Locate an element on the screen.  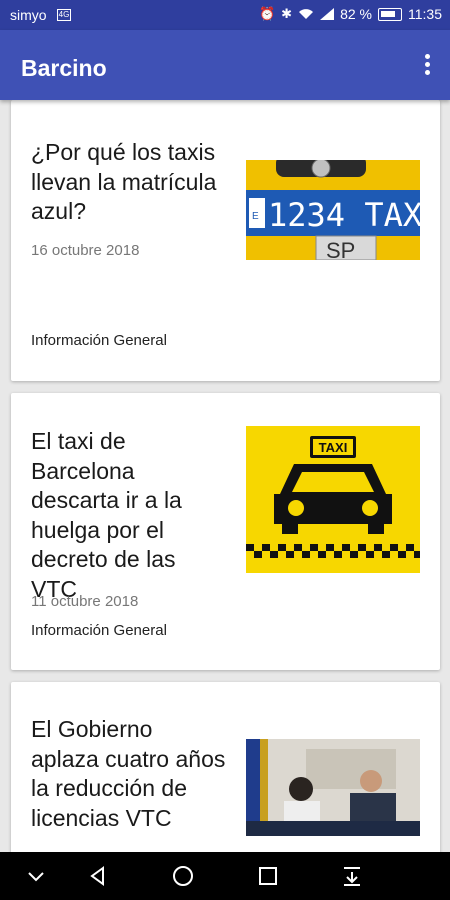
wifi-icon is located at coordinates (306, 14).